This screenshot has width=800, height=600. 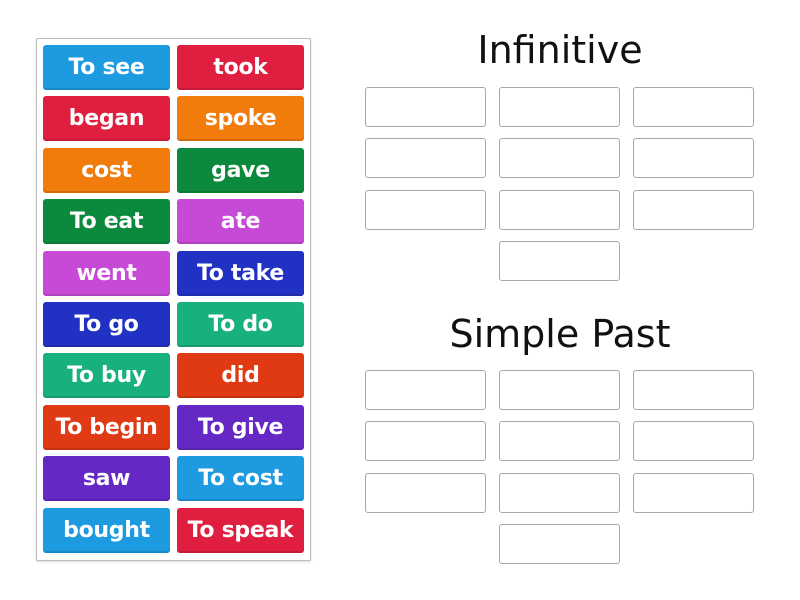 I want to click on group-title-simple-past: Simple Past, so click(x=560, y=334).